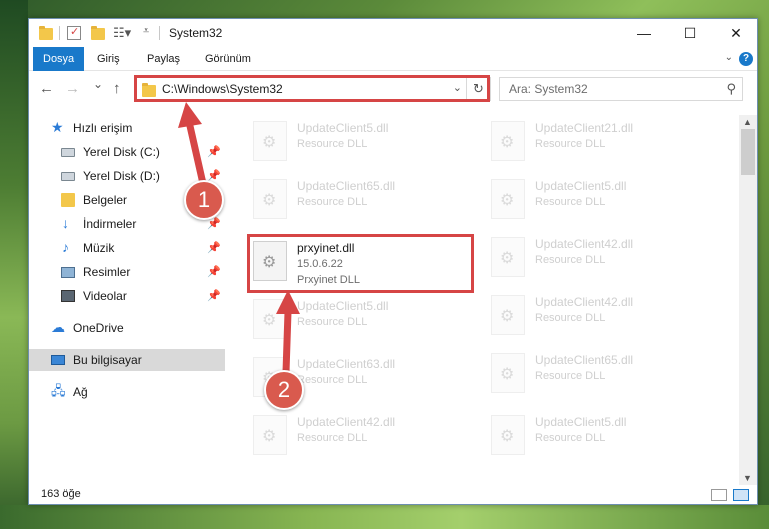 The height and width of the screenshot is (529, 769). What do you see at coordinates (320, 264) in the screenshot?
I see `file-version: 15.0.6.22` at bounding box center [320, 264].